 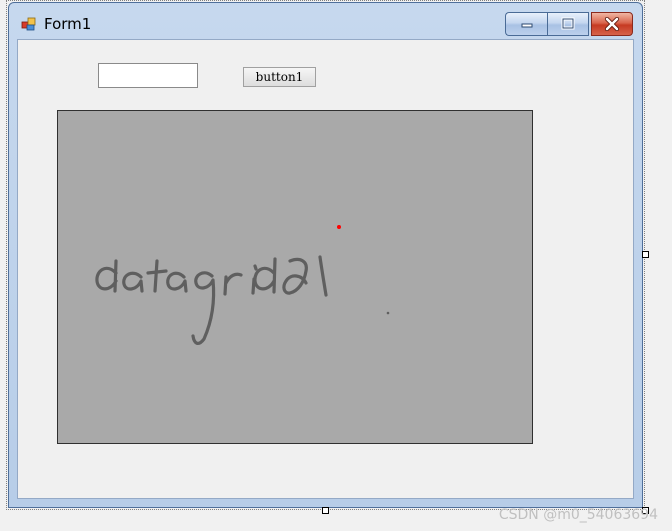 I want to click on button1: button1, so click(x=279, y=77).